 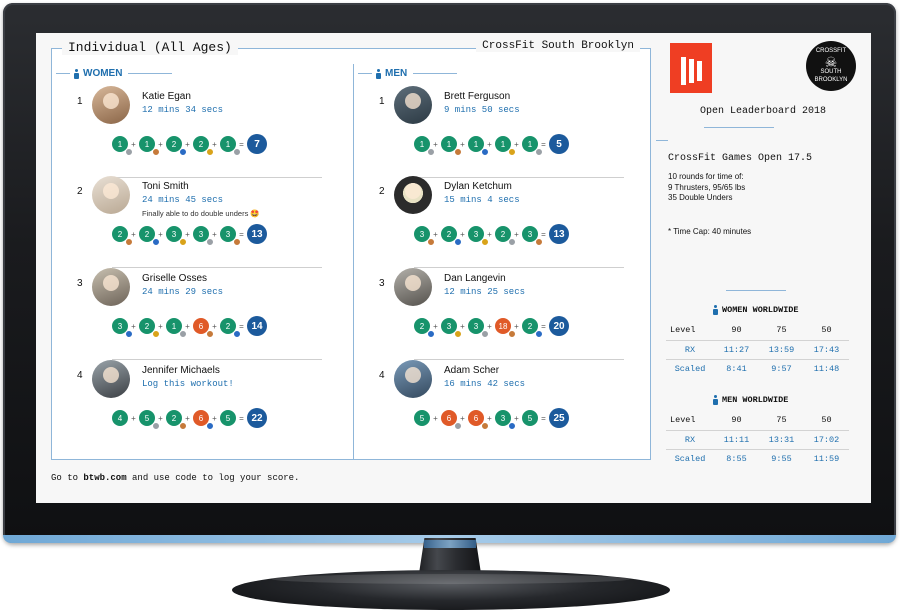 What do you see at coordinates (396, 73) in the screenshot?
I see `men-label: MEN` at bounding box center [396, 73].